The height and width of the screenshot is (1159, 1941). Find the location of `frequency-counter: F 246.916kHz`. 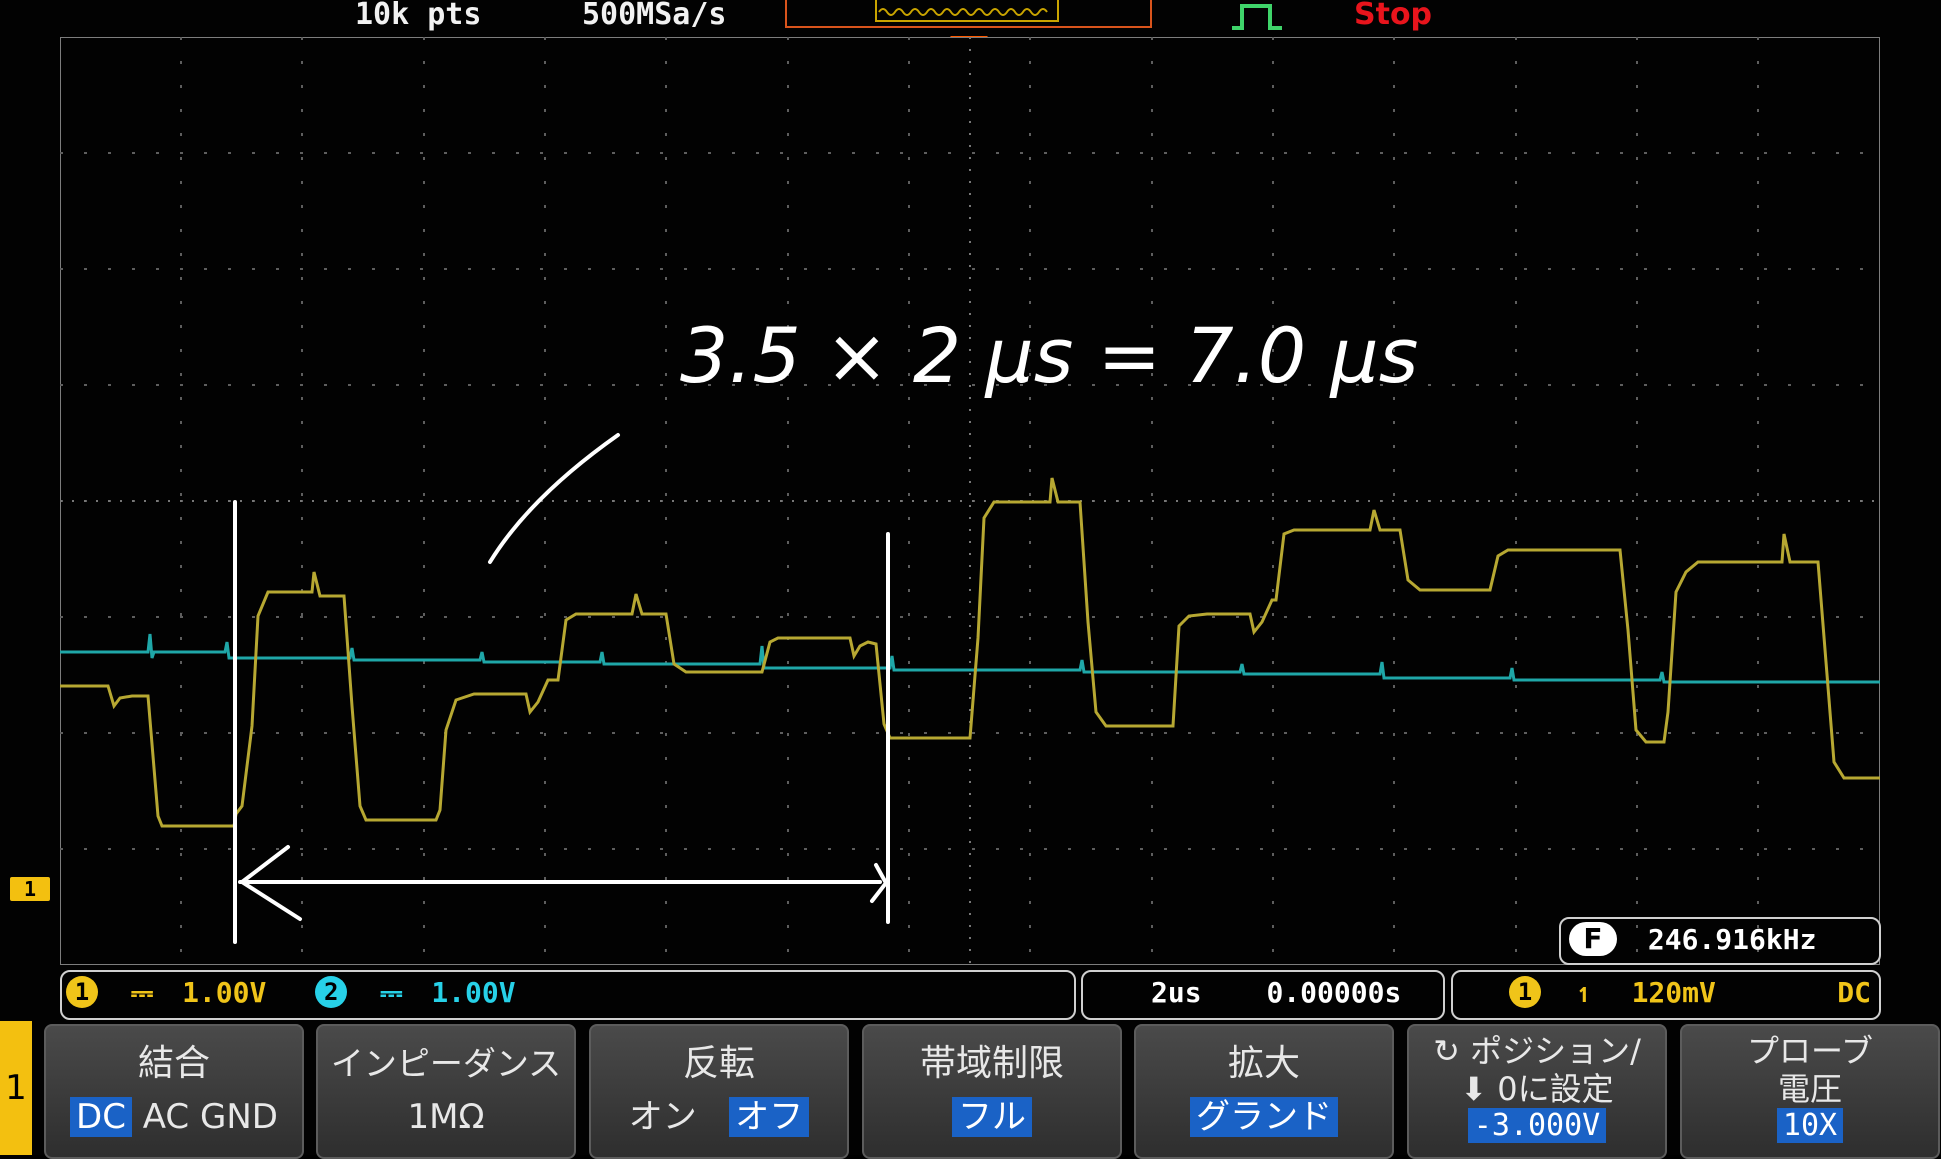

frequency-counter: F 246.916kHz is located at coordinates (1720, 941).